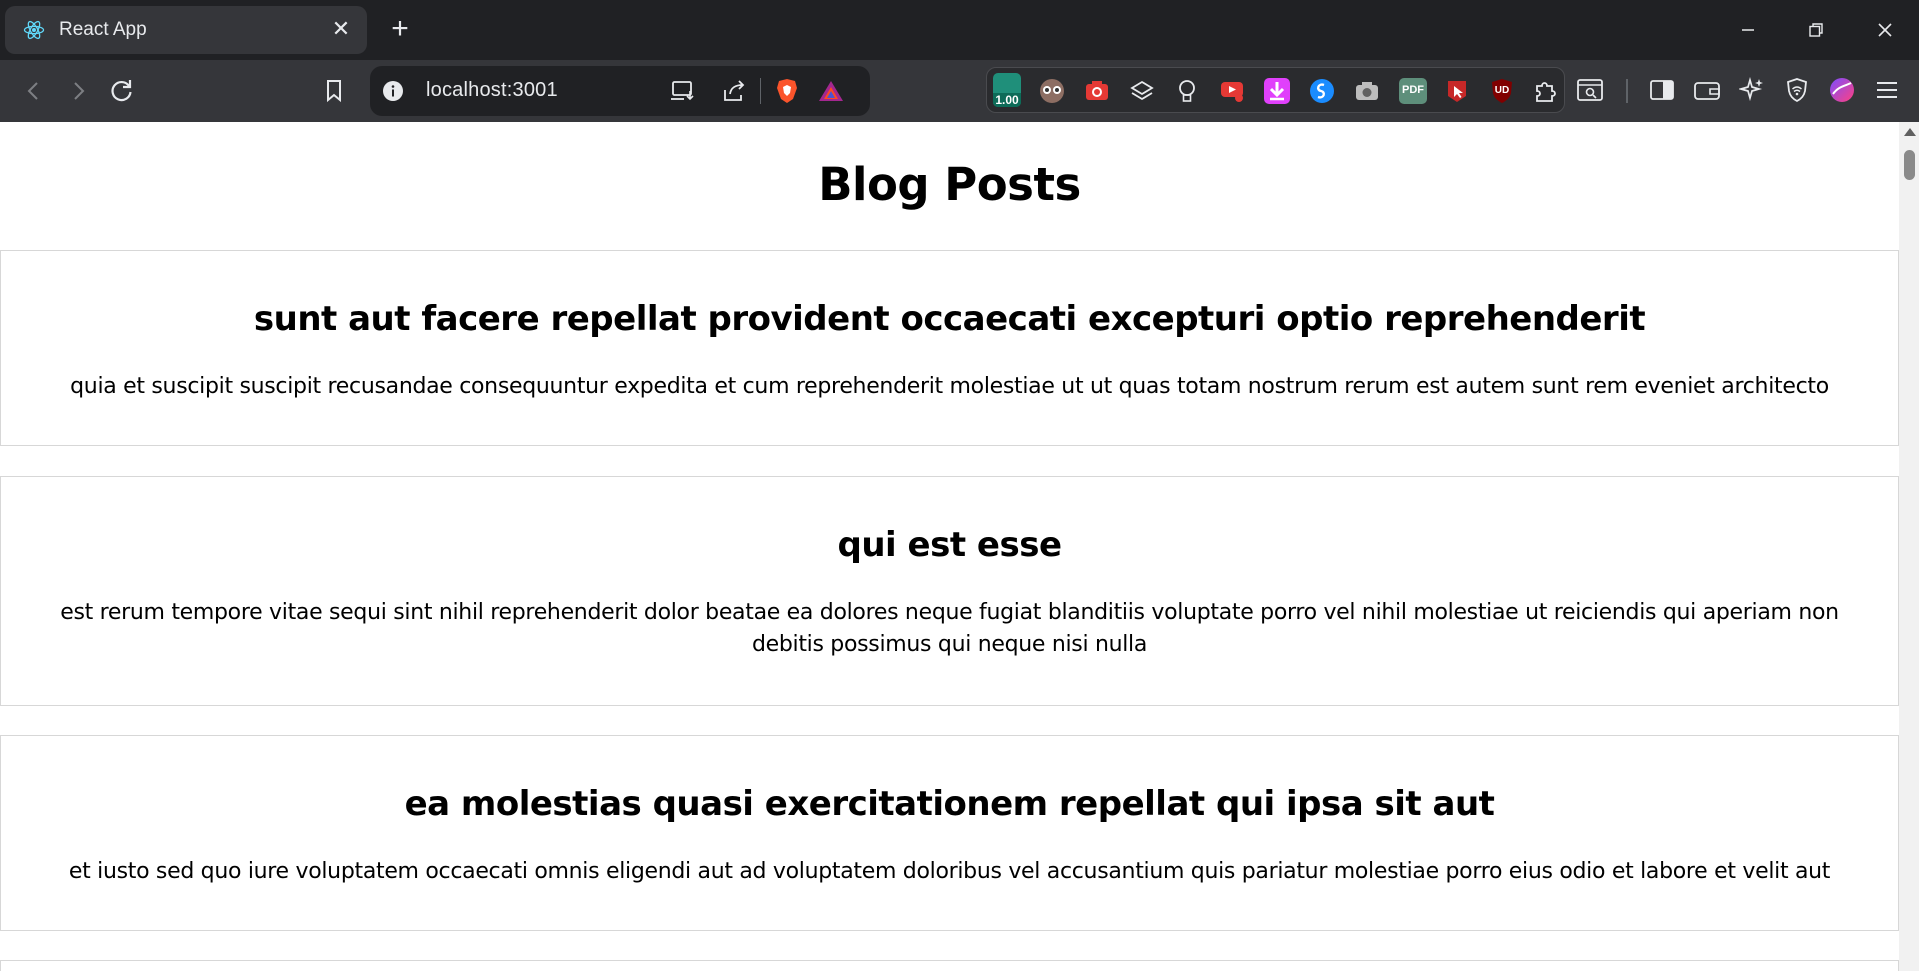 This screenshot has width=1919, height=971. Describe the element at coordinates (78, 91) in the screenshot. I see `forward-arrow-icon` at that location.